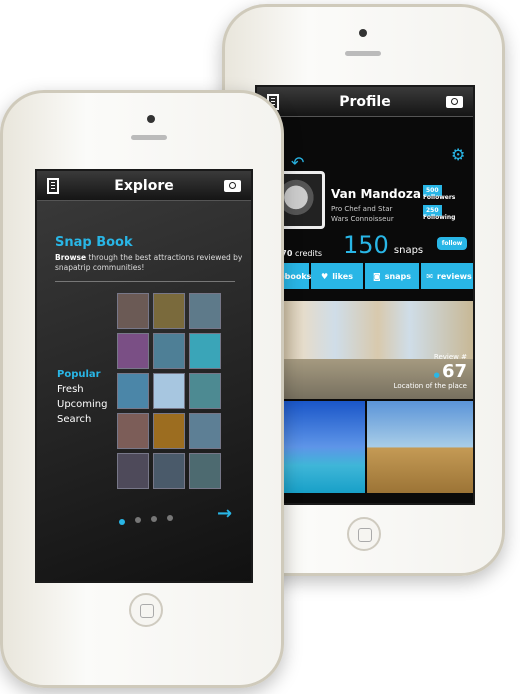 The width and height of the screenshot is (520, 694). I want to click on page-title: Explore, so click(144, 186).